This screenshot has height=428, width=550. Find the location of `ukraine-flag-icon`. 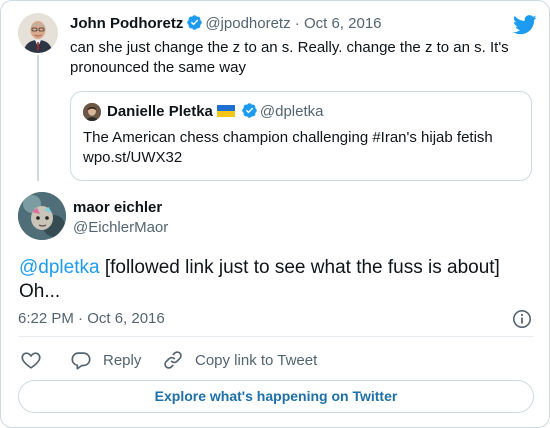

ukraine-flag-icon is located at coordinates (225, 110).